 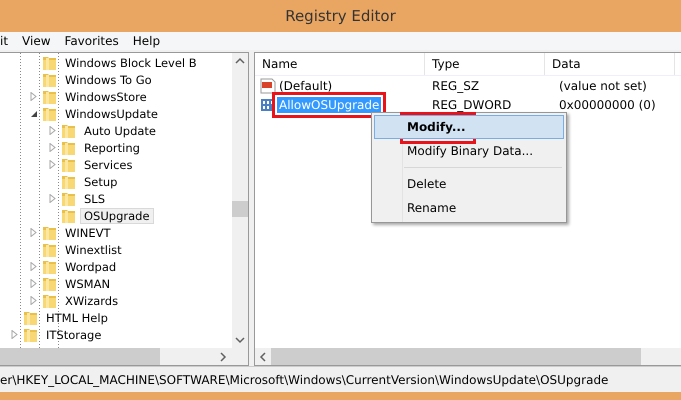 What do you see at coordinates (150, 41) in the screenshot?
I see `menu-item: Help` at bounding box center [150, 41].